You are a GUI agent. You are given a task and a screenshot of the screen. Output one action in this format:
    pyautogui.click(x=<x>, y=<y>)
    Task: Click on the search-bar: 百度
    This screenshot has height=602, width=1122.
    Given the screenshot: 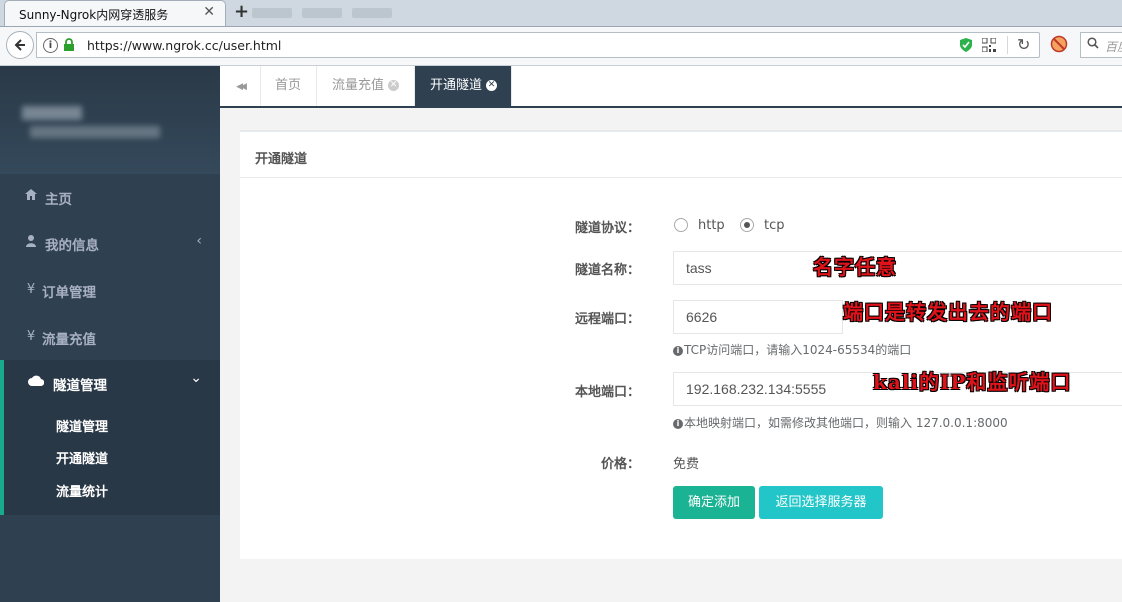 What is the action you would take?
    pyautogui.click(x=1101, y=45)
    